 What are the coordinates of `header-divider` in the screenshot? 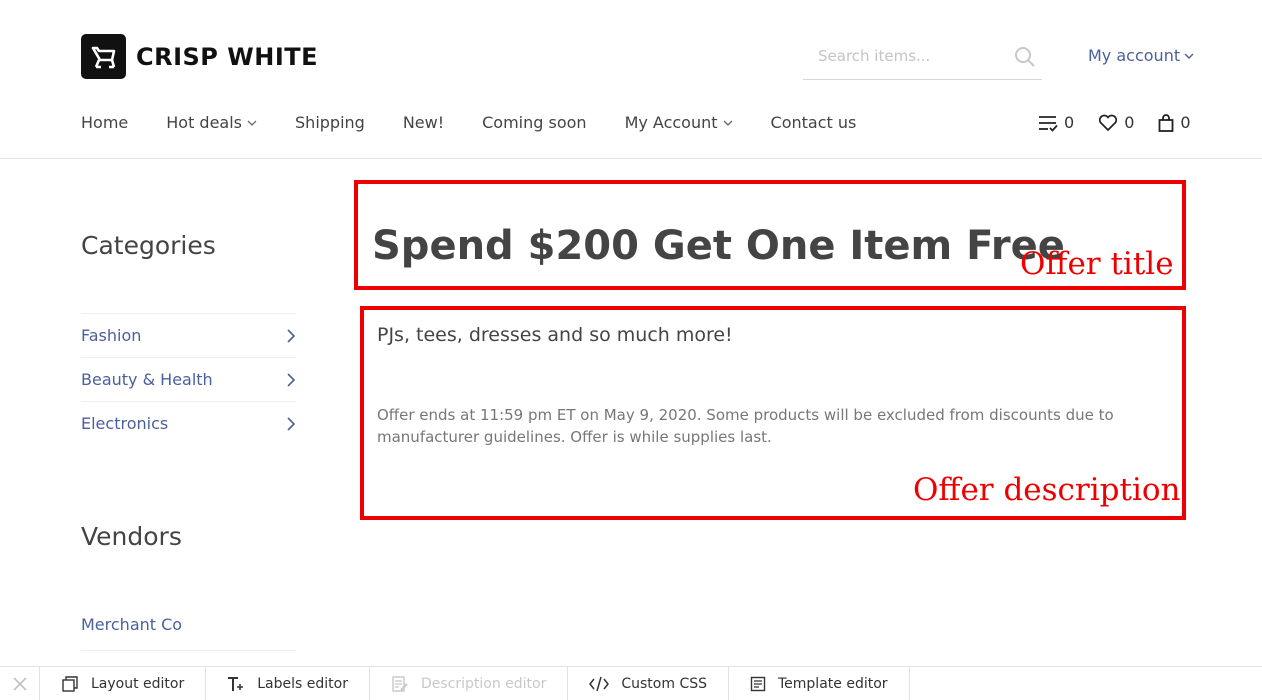 It's located at (631, 158).